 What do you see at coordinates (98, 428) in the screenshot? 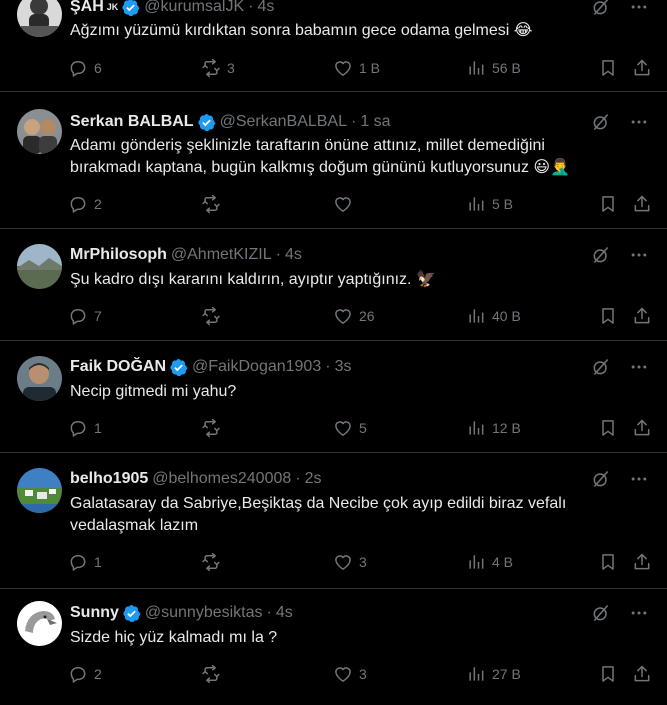
I see `reply-count: 1` at bounding box center [98, 428].